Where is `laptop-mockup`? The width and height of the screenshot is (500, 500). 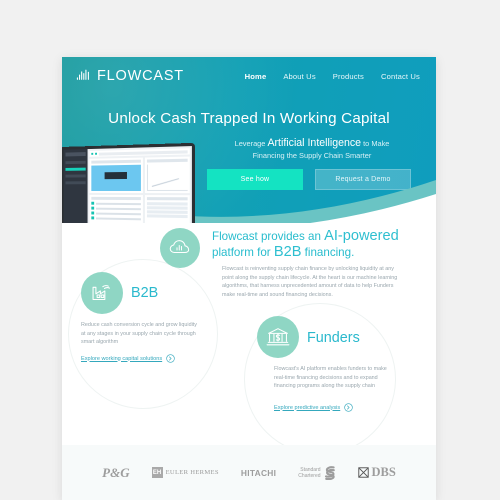 laptop-mockup is located at coordinates (133, 182).